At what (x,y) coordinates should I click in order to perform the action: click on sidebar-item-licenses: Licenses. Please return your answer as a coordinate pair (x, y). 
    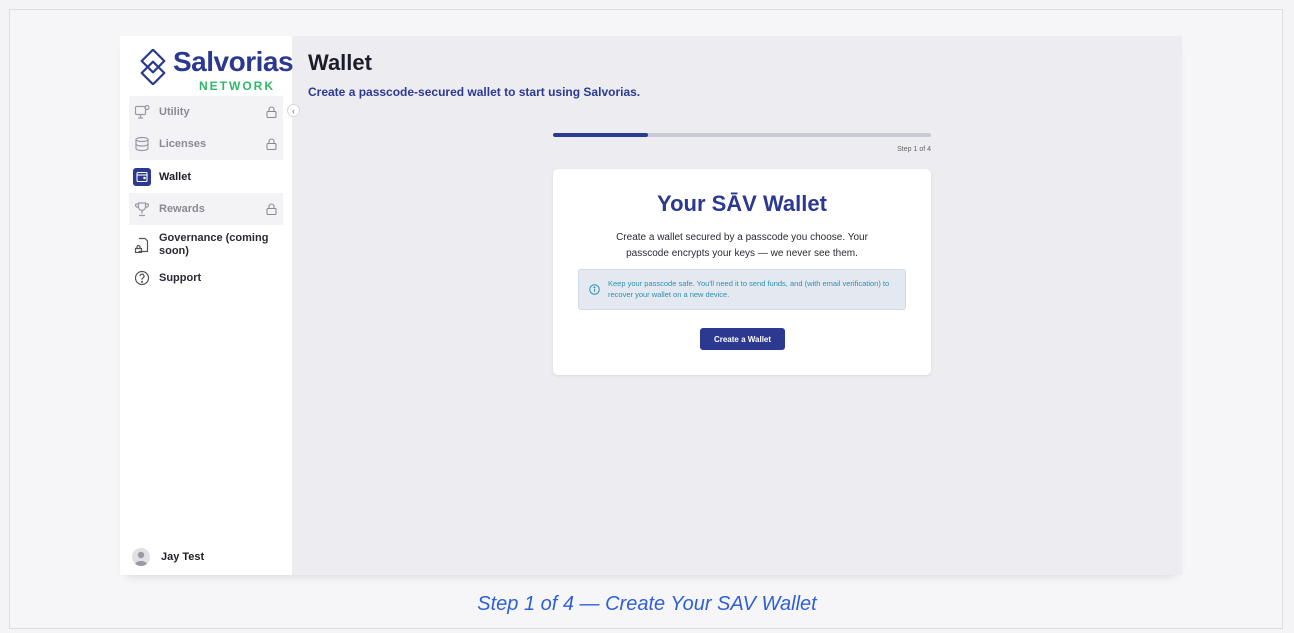
    Looking at the image, I should click on (206, 144).